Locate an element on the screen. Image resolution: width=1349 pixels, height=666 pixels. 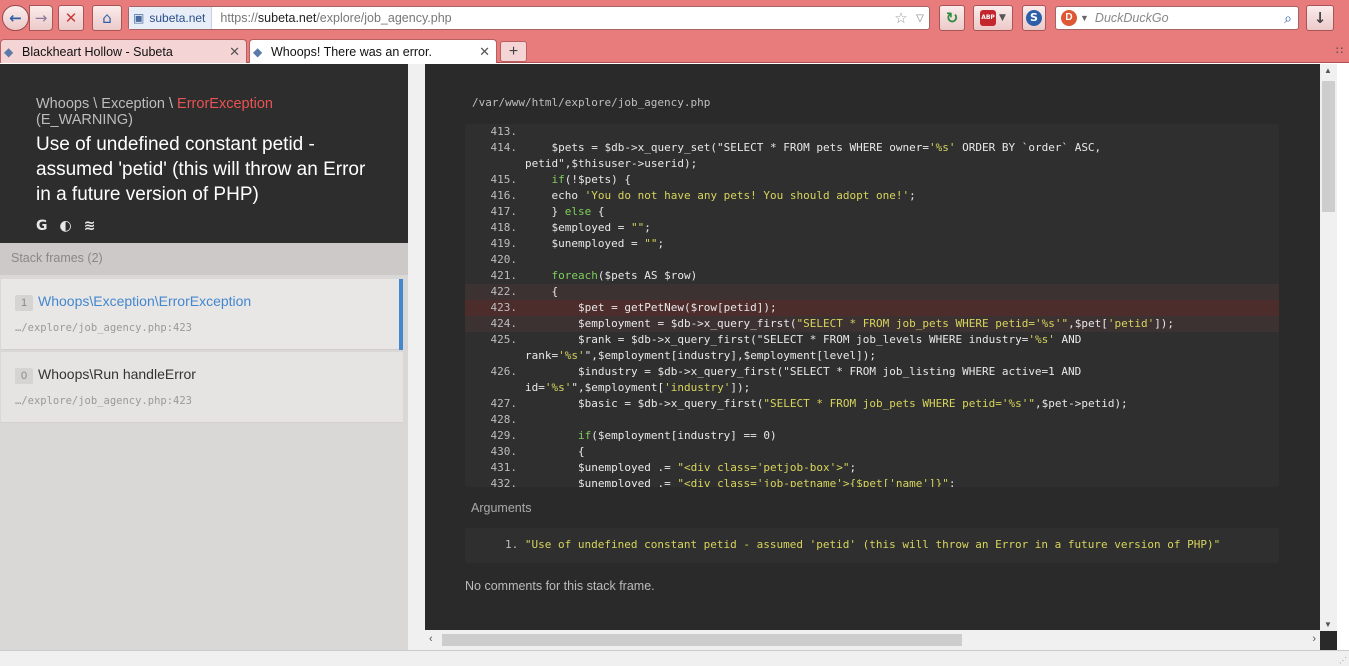
back-arrow-icon: ← is located at coordinates (15, 18).